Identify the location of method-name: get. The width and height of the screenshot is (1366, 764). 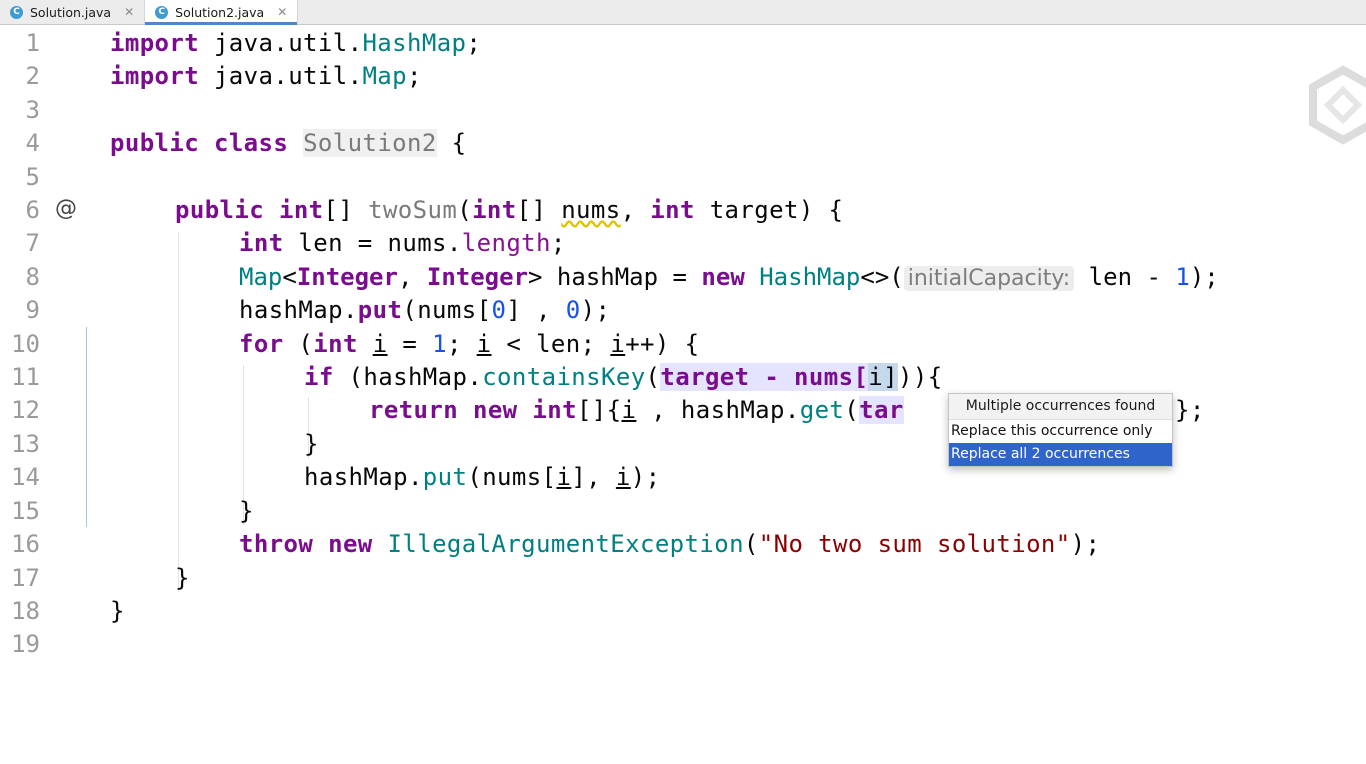
(822, 410).